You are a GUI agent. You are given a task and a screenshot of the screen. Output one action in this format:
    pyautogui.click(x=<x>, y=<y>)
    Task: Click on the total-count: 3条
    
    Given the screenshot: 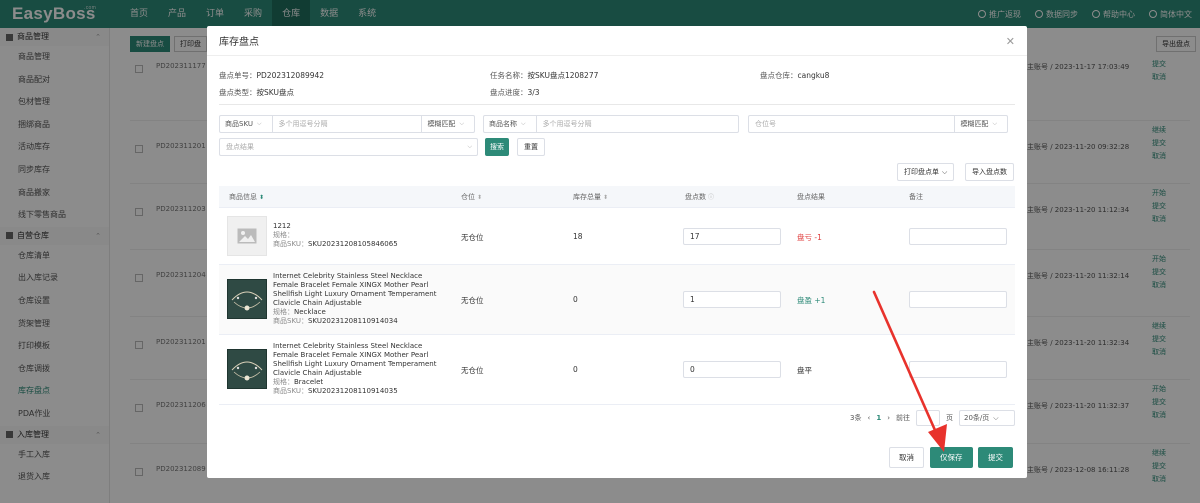 What is the action you would take?
    pyautogui.click(x=856, y=418)
    